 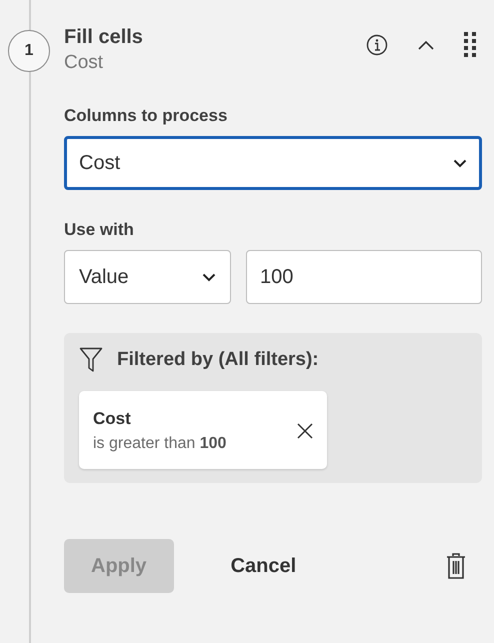 I want to click on filter-panel-title: Filtered by (All filters):, so click(x=218, y=360).